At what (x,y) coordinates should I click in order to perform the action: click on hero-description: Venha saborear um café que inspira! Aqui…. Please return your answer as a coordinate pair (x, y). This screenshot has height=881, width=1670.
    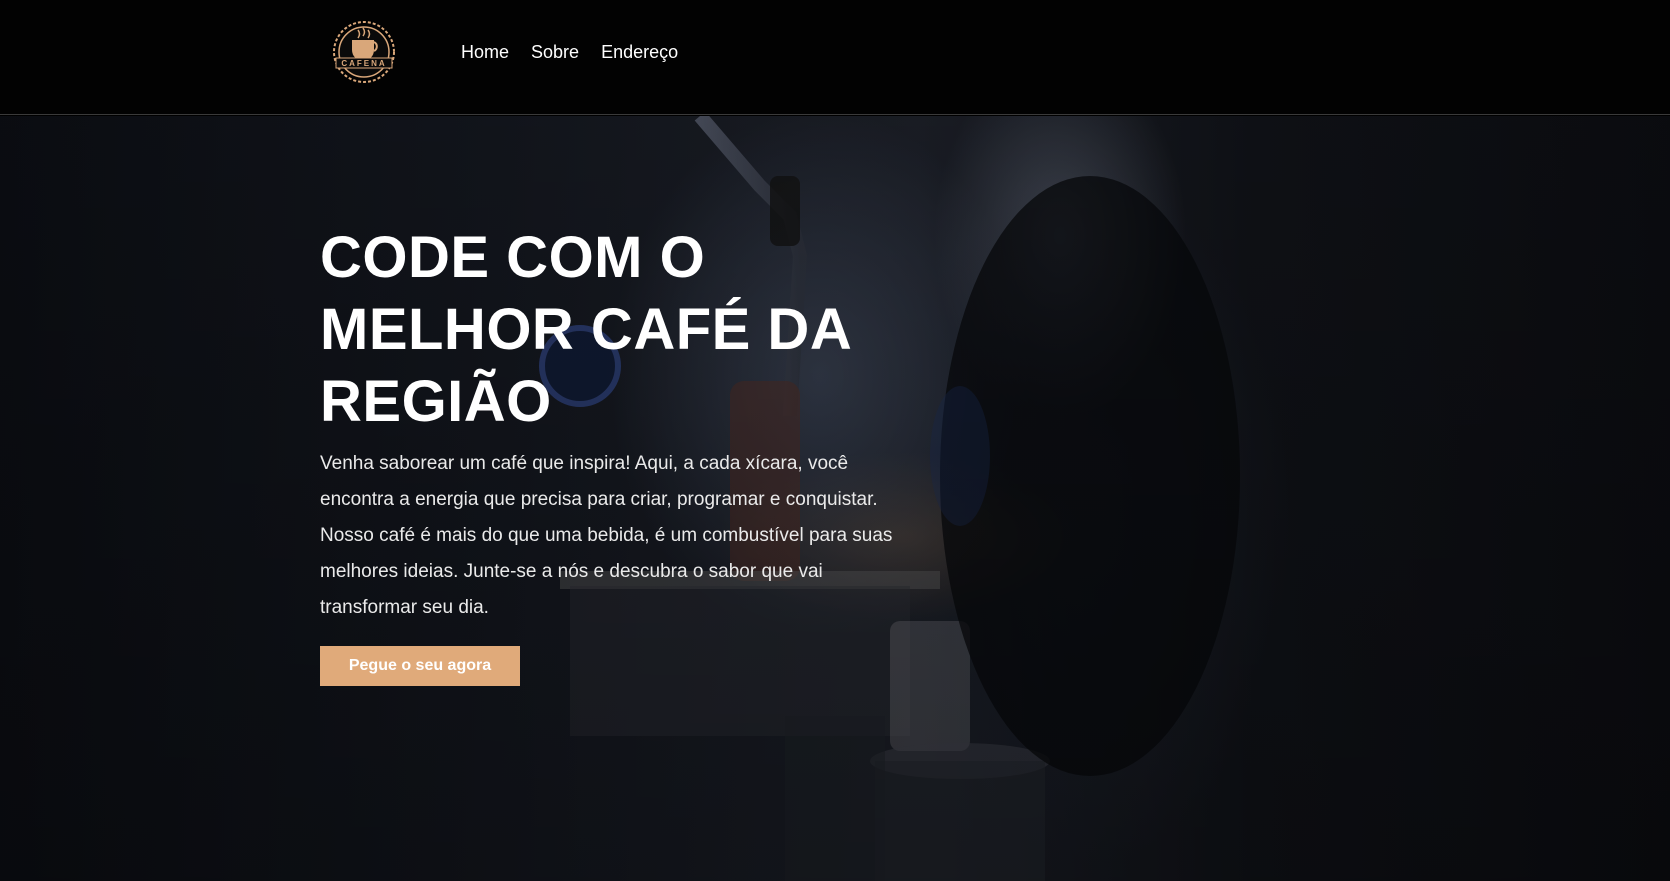
    Looking at the image, I should click on (606, 535).